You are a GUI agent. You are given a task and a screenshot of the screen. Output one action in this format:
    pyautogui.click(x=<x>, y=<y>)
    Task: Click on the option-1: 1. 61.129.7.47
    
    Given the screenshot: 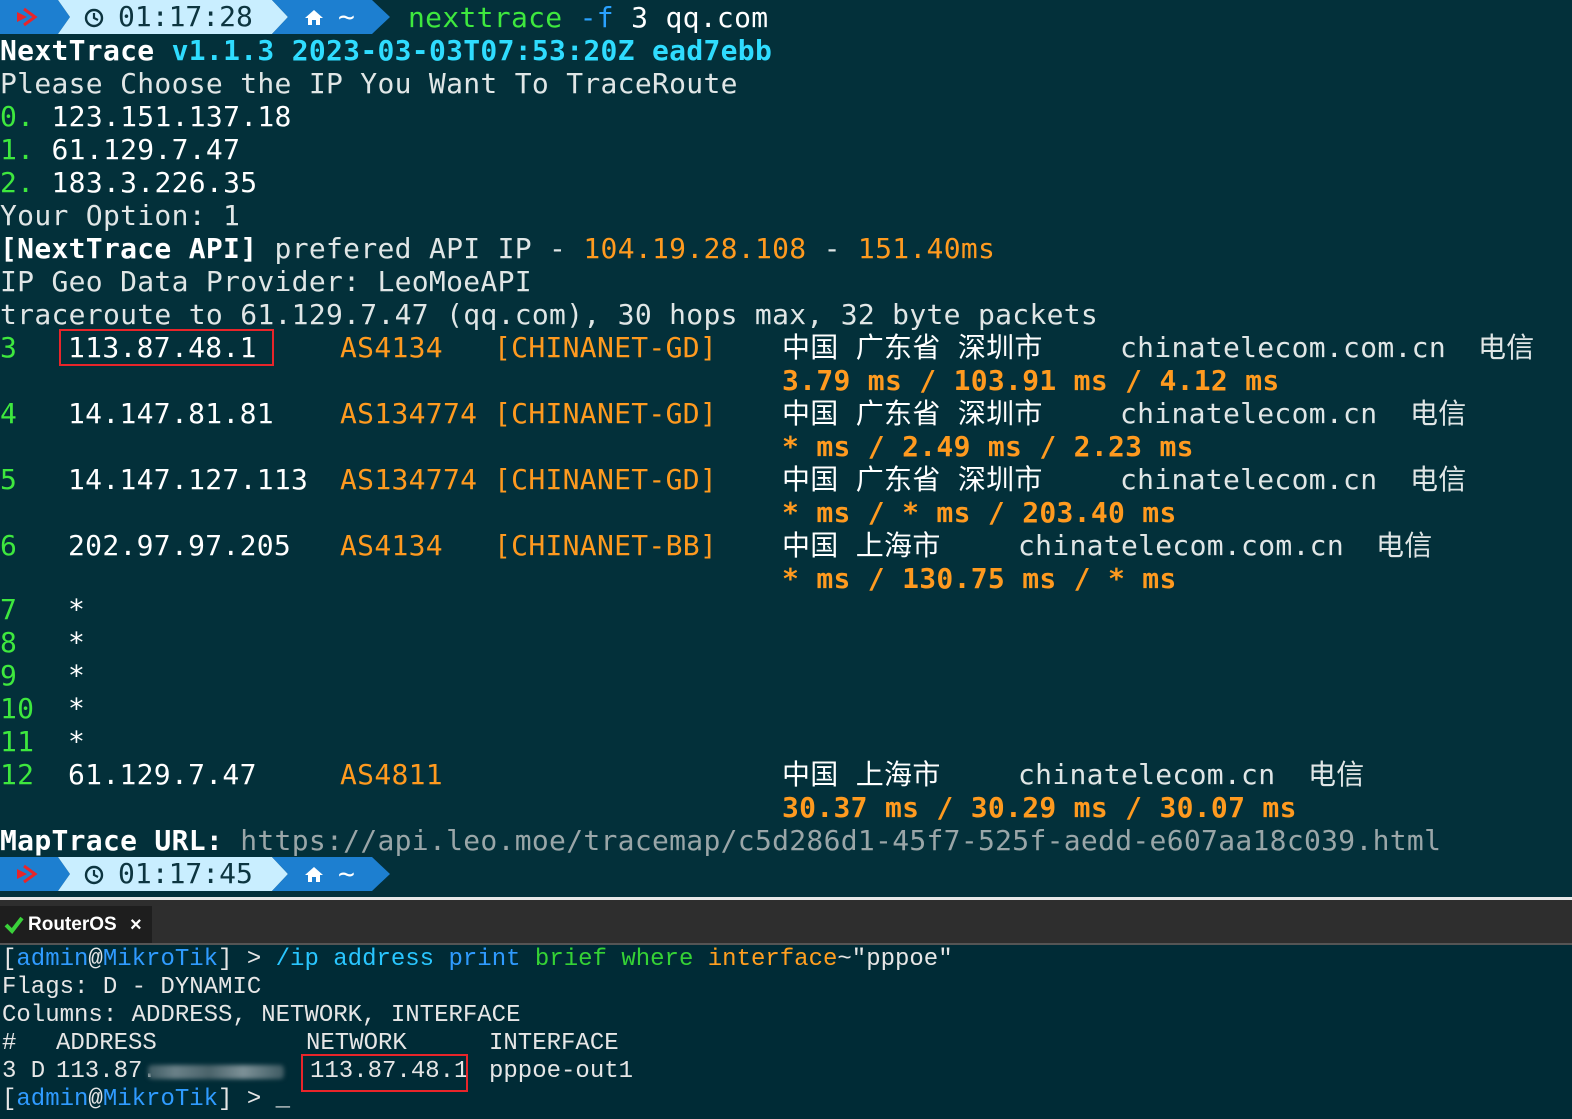 What is the action you would take?
    pyautogui.click(x=120, y=149)
    